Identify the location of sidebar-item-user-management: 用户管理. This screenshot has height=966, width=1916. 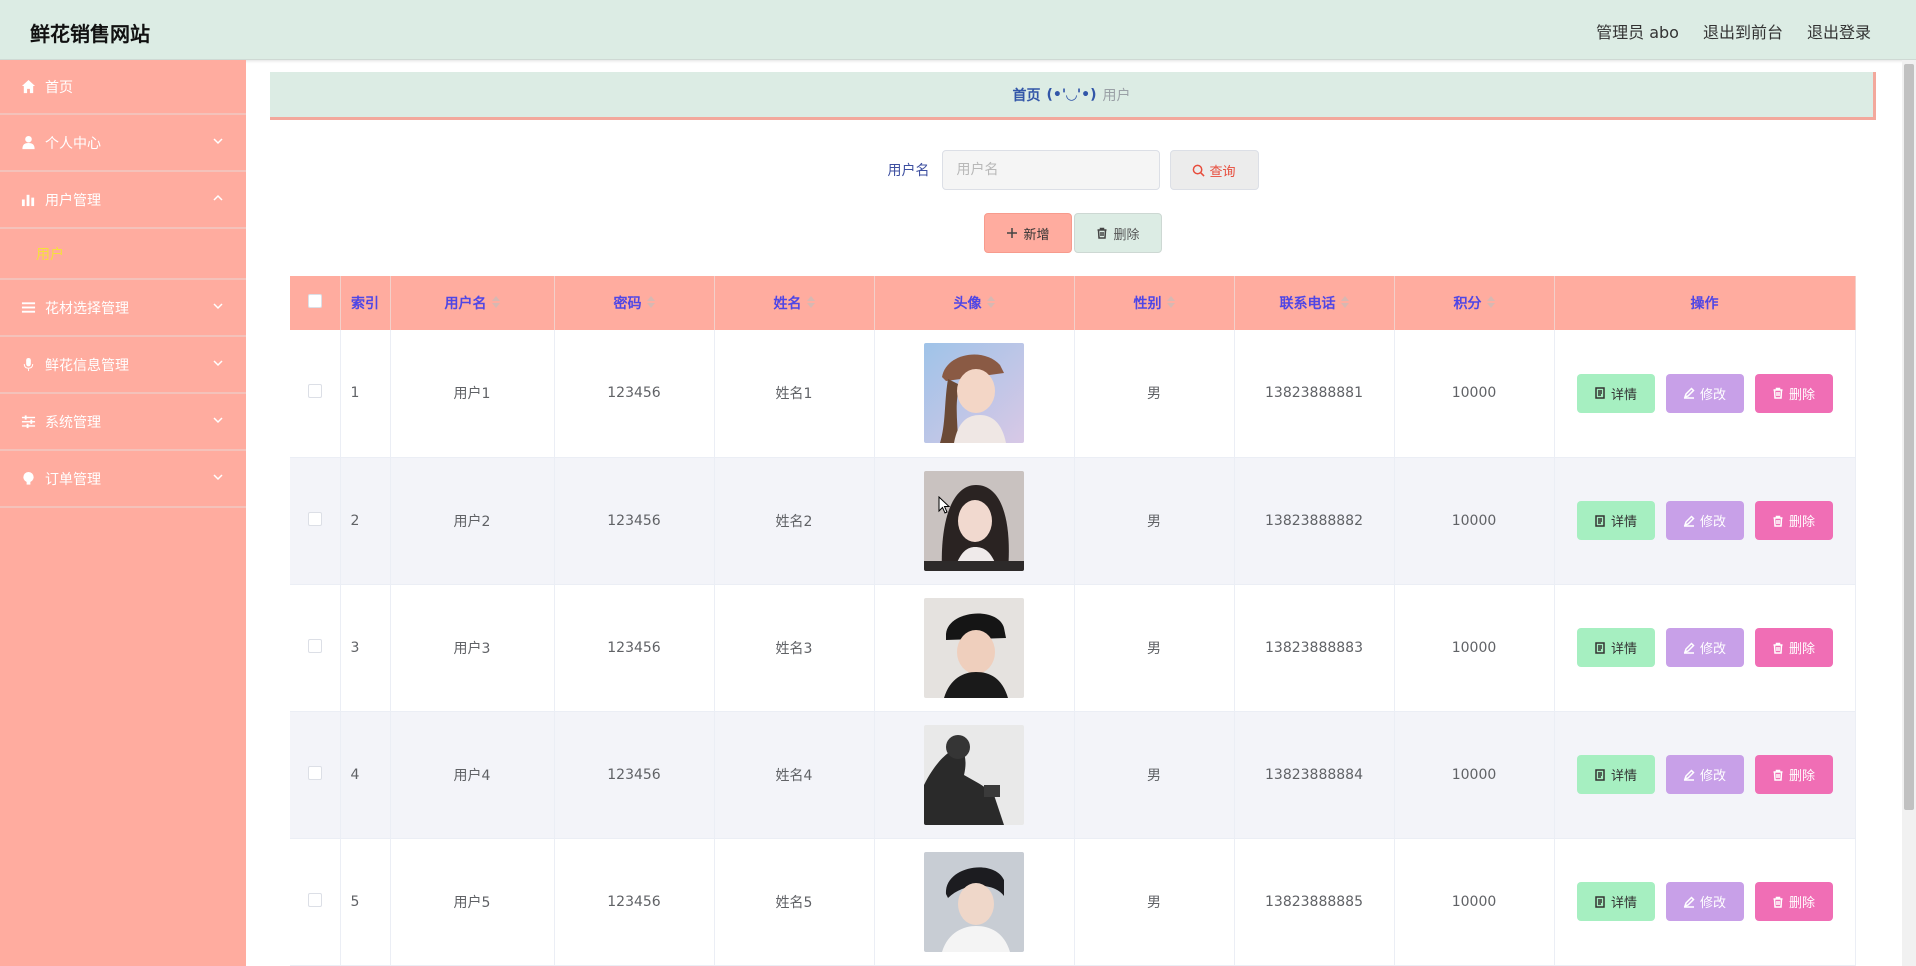
(123, 200).